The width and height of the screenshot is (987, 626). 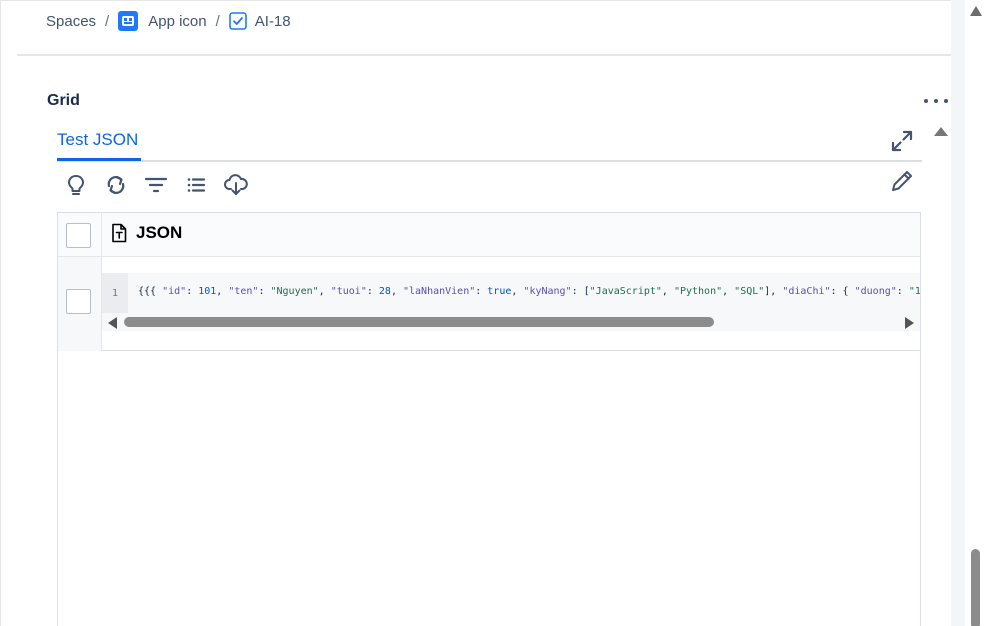 I want to click on json-punctuation-token: : {, so click(x=842, y=291).